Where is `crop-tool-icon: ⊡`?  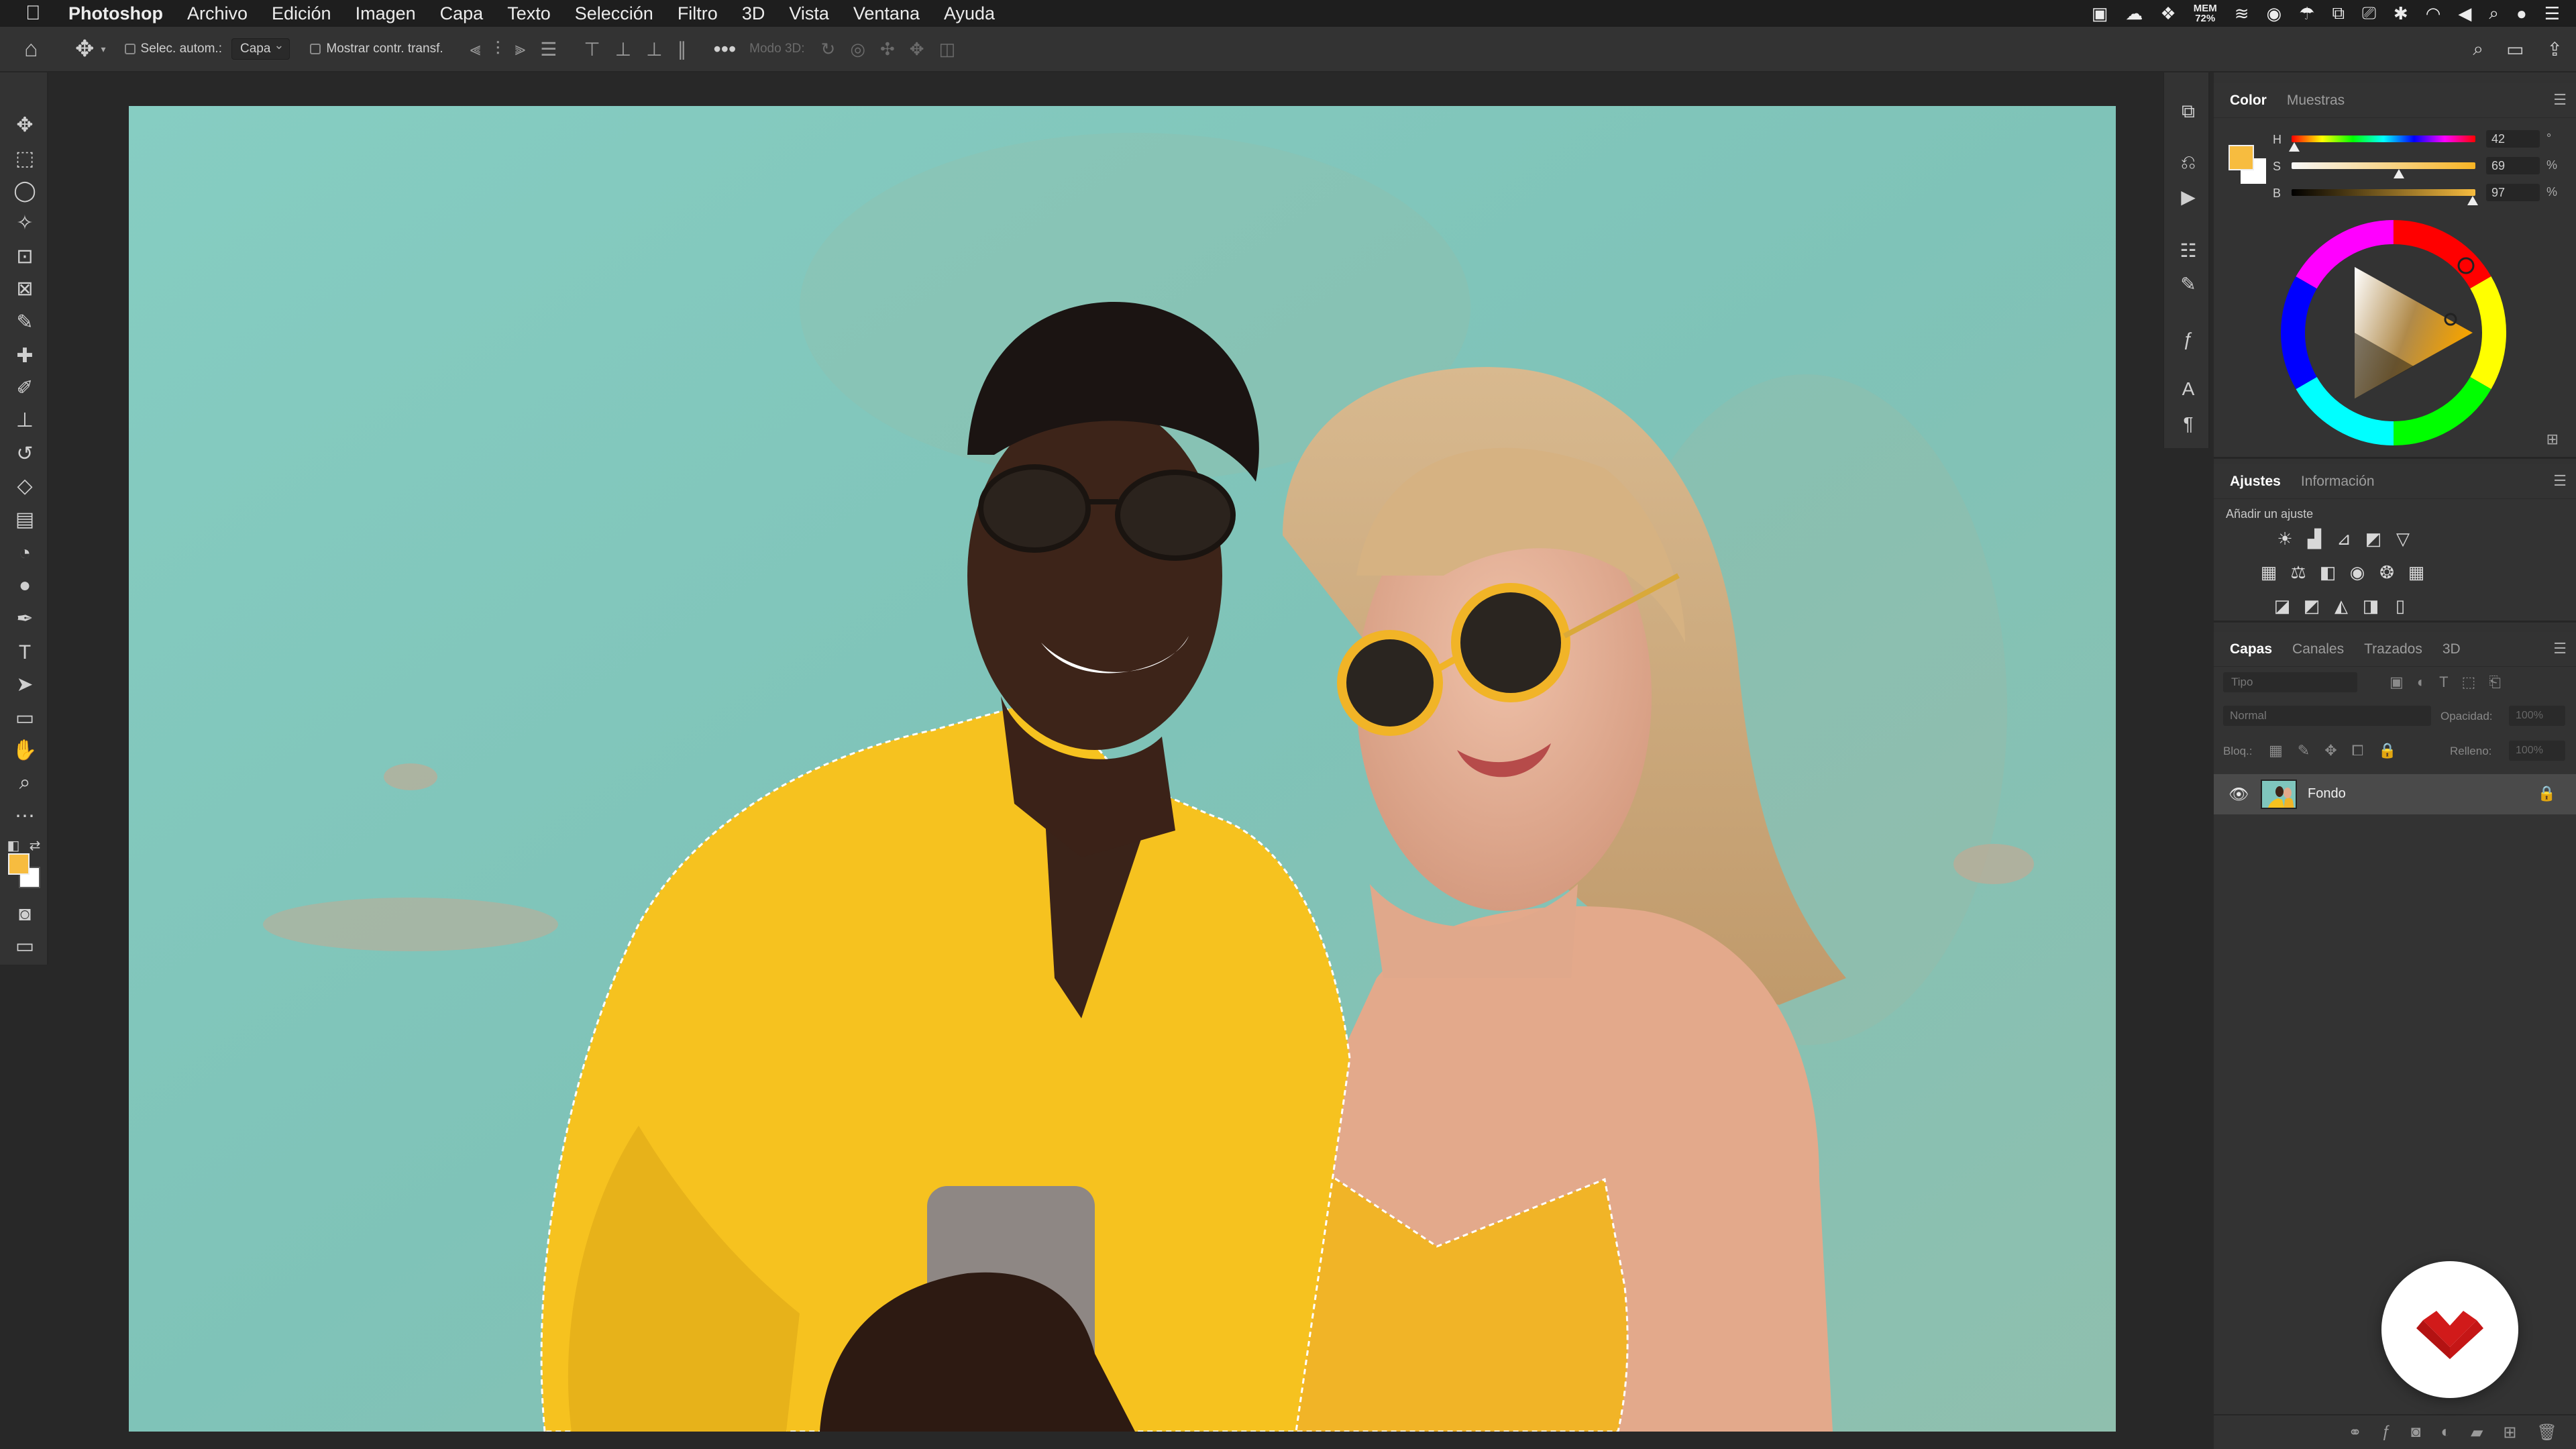 crop-tool-icon: ⊡ is located at coordinates (25, 257).